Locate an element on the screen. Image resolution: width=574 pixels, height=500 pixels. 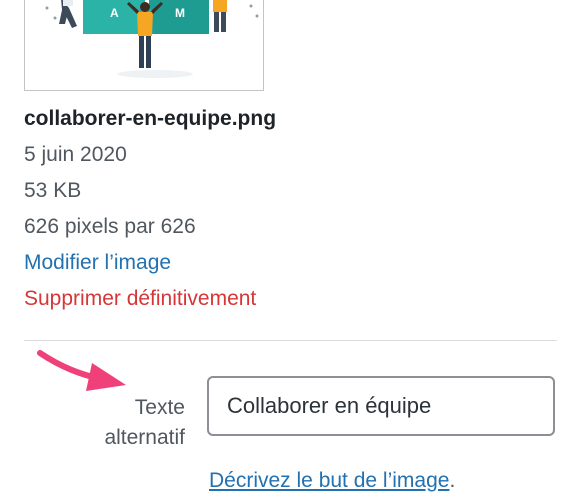
alt-text-help-link: Décrivez le but de l’image is located at coordinates (329, 480).